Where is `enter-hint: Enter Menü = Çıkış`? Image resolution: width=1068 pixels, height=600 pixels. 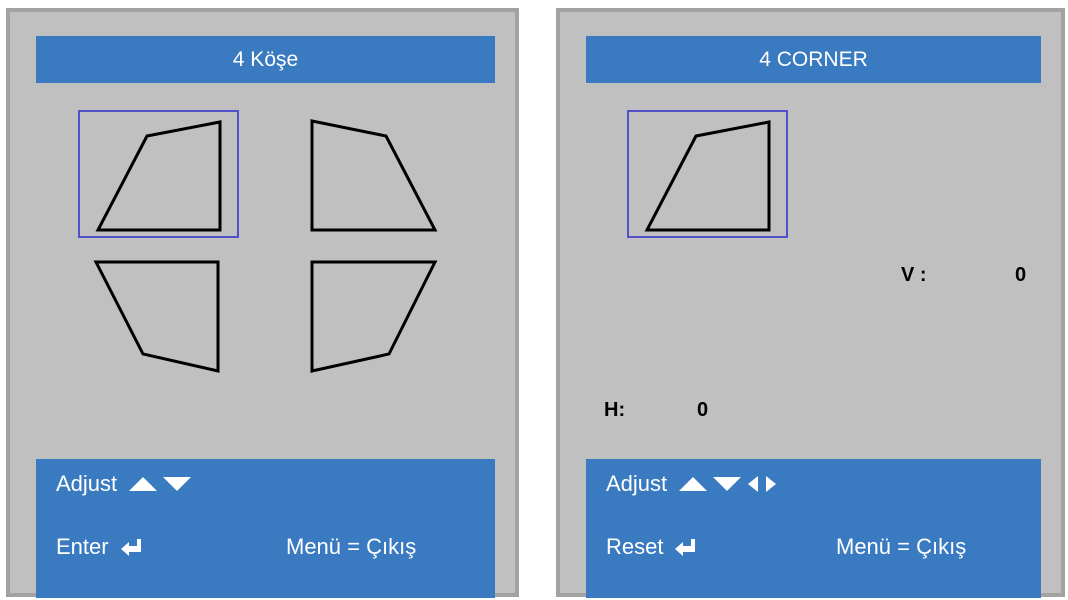 enter-hint: Enter Menü = Çıkış is located at coordinates (265, 547).